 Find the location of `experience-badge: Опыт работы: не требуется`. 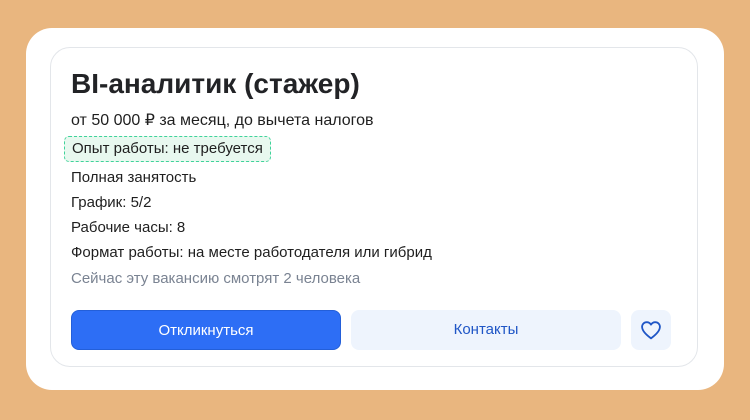

experience-badge: Опыт работы: не требуется is located at coordinates (167, 149).